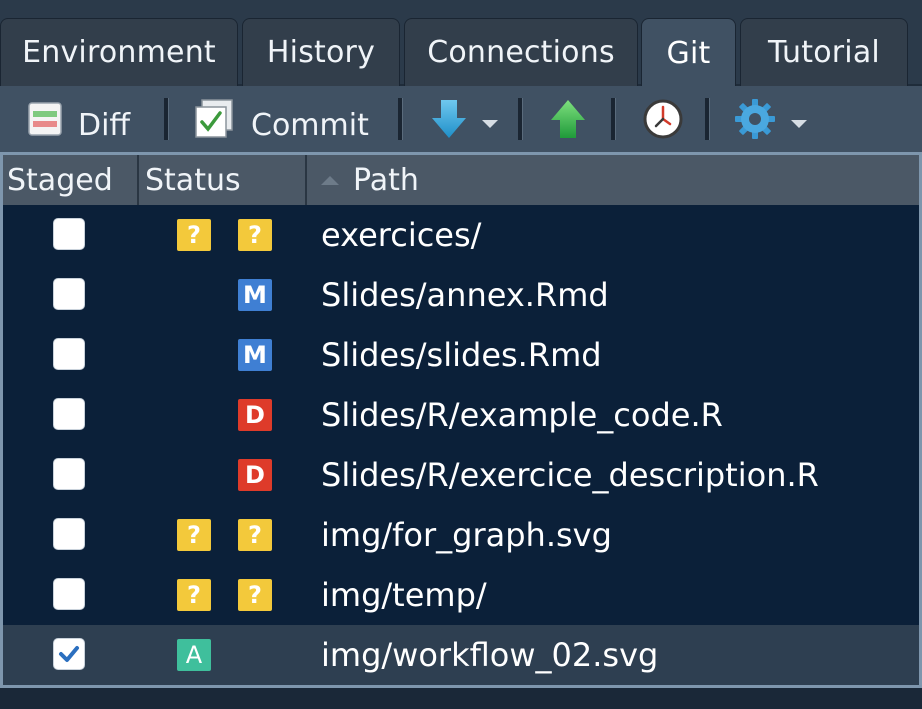  Describe the element at coordinates (401, 235) in the screenshot. I see `file-path: exercices/` at that location.